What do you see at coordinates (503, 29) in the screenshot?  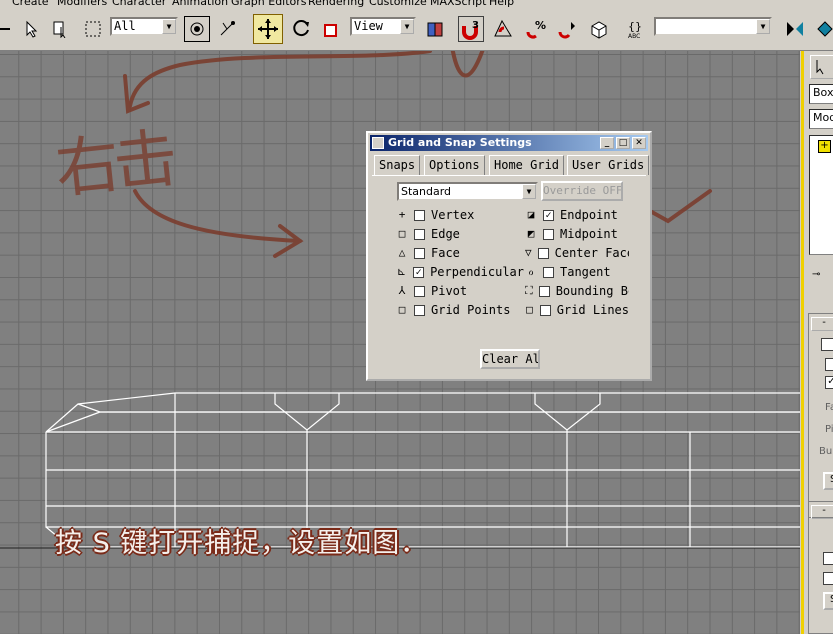 I see `angle-snap-icon` at bounding box center [503, 29].